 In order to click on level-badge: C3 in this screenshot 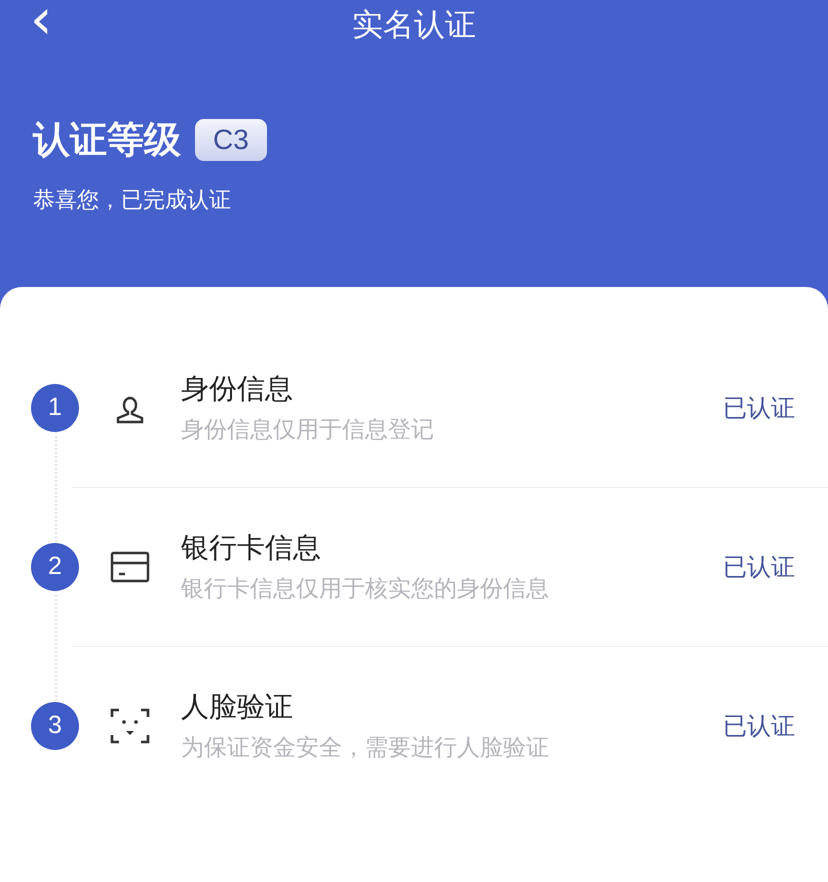, I will do `click(231, 140)`.